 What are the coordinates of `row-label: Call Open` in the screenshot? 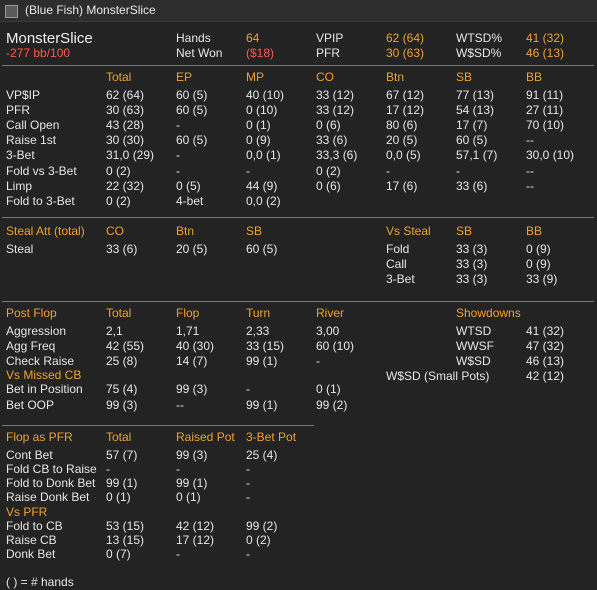 It's located at (33, 125).